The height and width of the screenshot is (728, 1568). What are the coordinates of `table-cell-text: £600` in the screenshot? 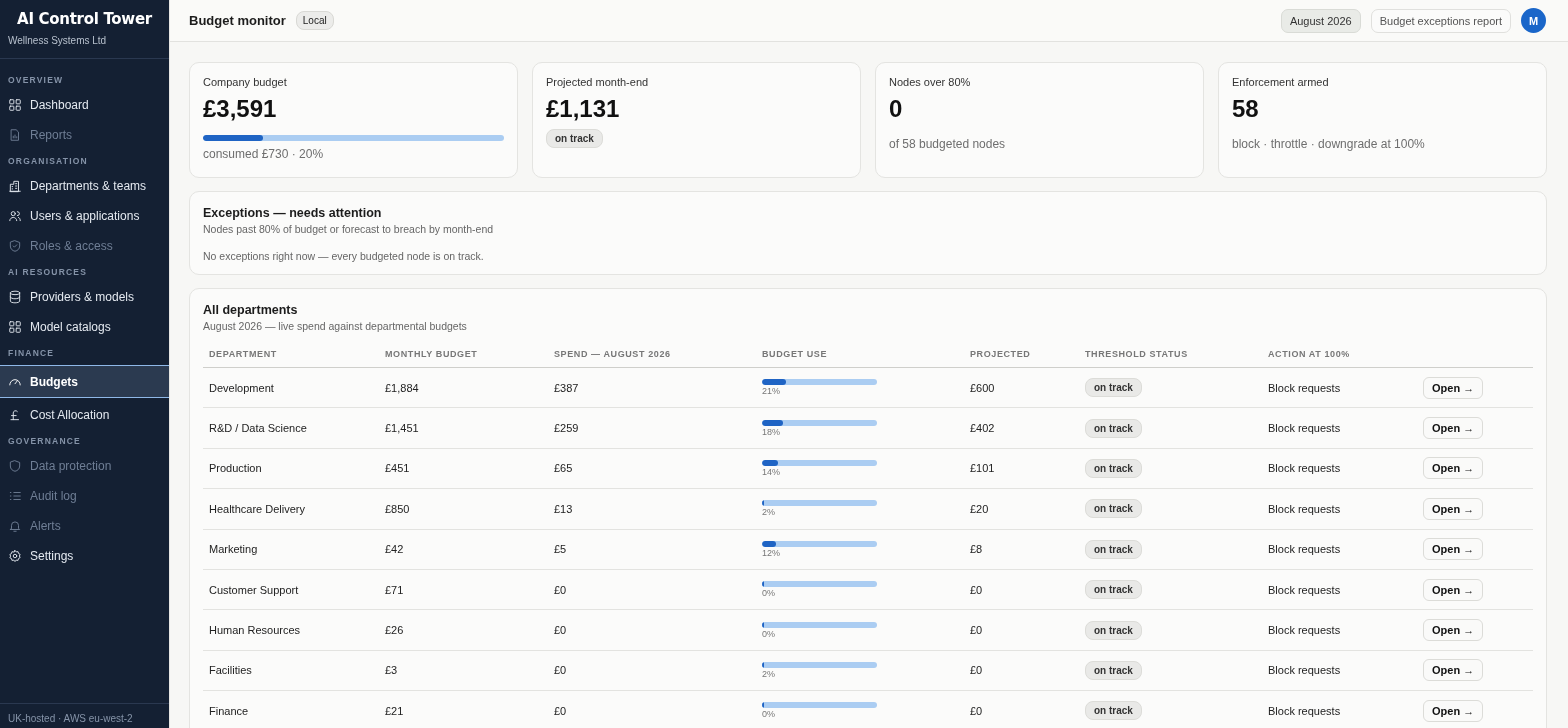 It's located at (983, 387).